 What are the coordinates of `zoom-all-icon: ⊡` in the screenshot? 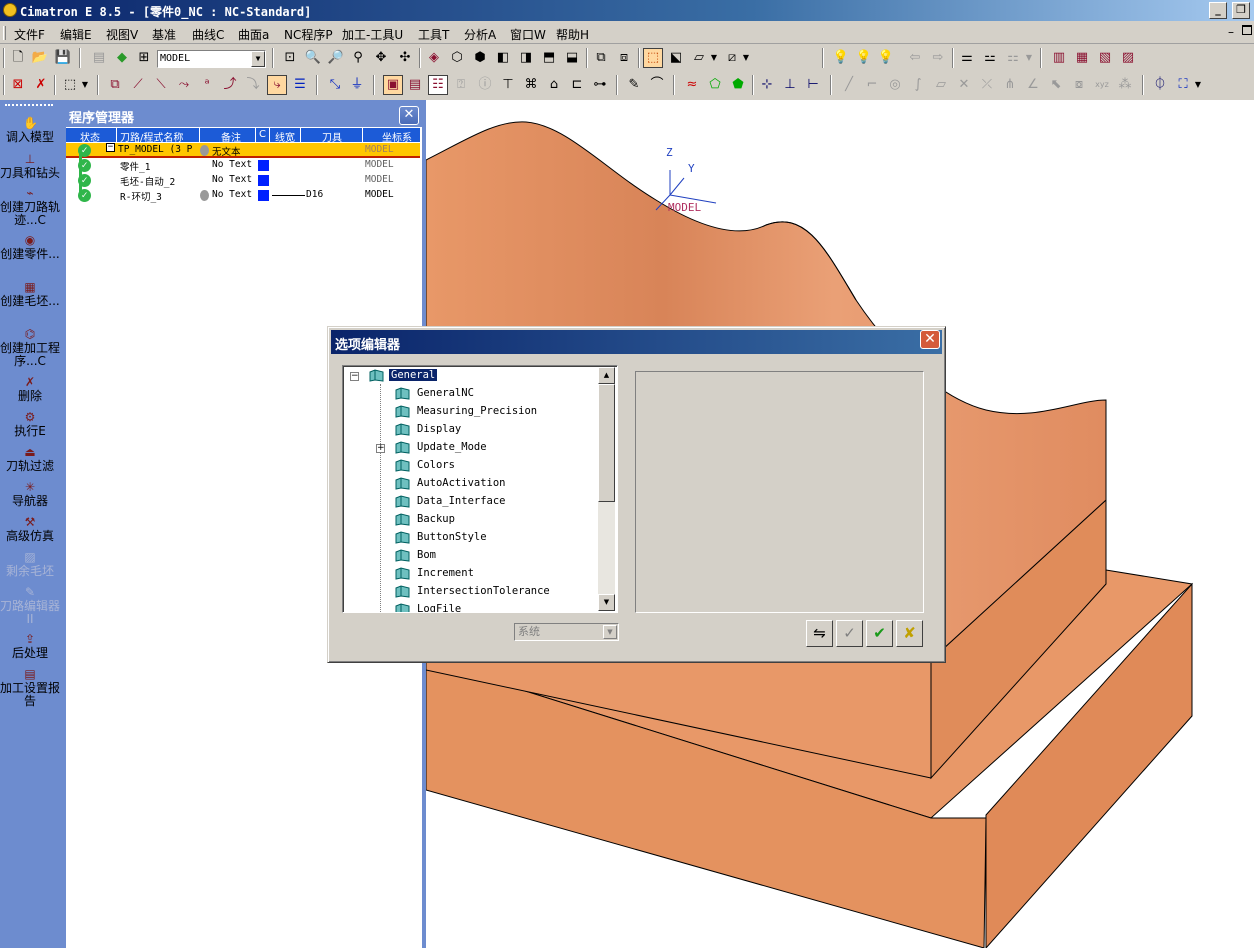 It's located at (290, 58).